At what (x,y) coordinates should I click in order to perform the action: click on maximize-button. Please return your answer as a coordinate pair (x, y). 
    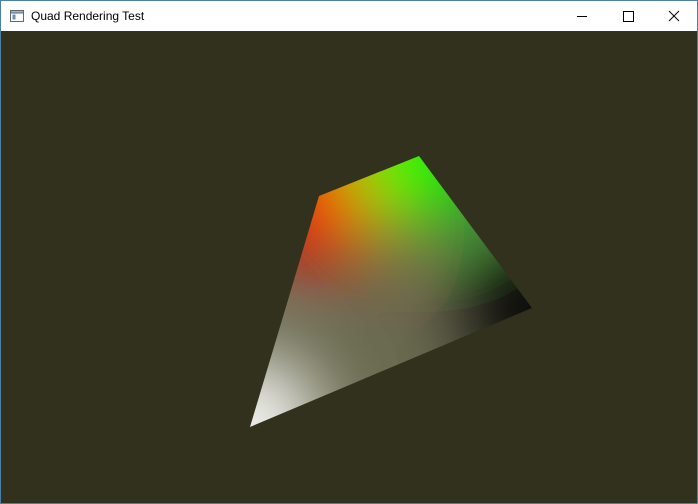
    Looking at the image, I should click on (628, 16).